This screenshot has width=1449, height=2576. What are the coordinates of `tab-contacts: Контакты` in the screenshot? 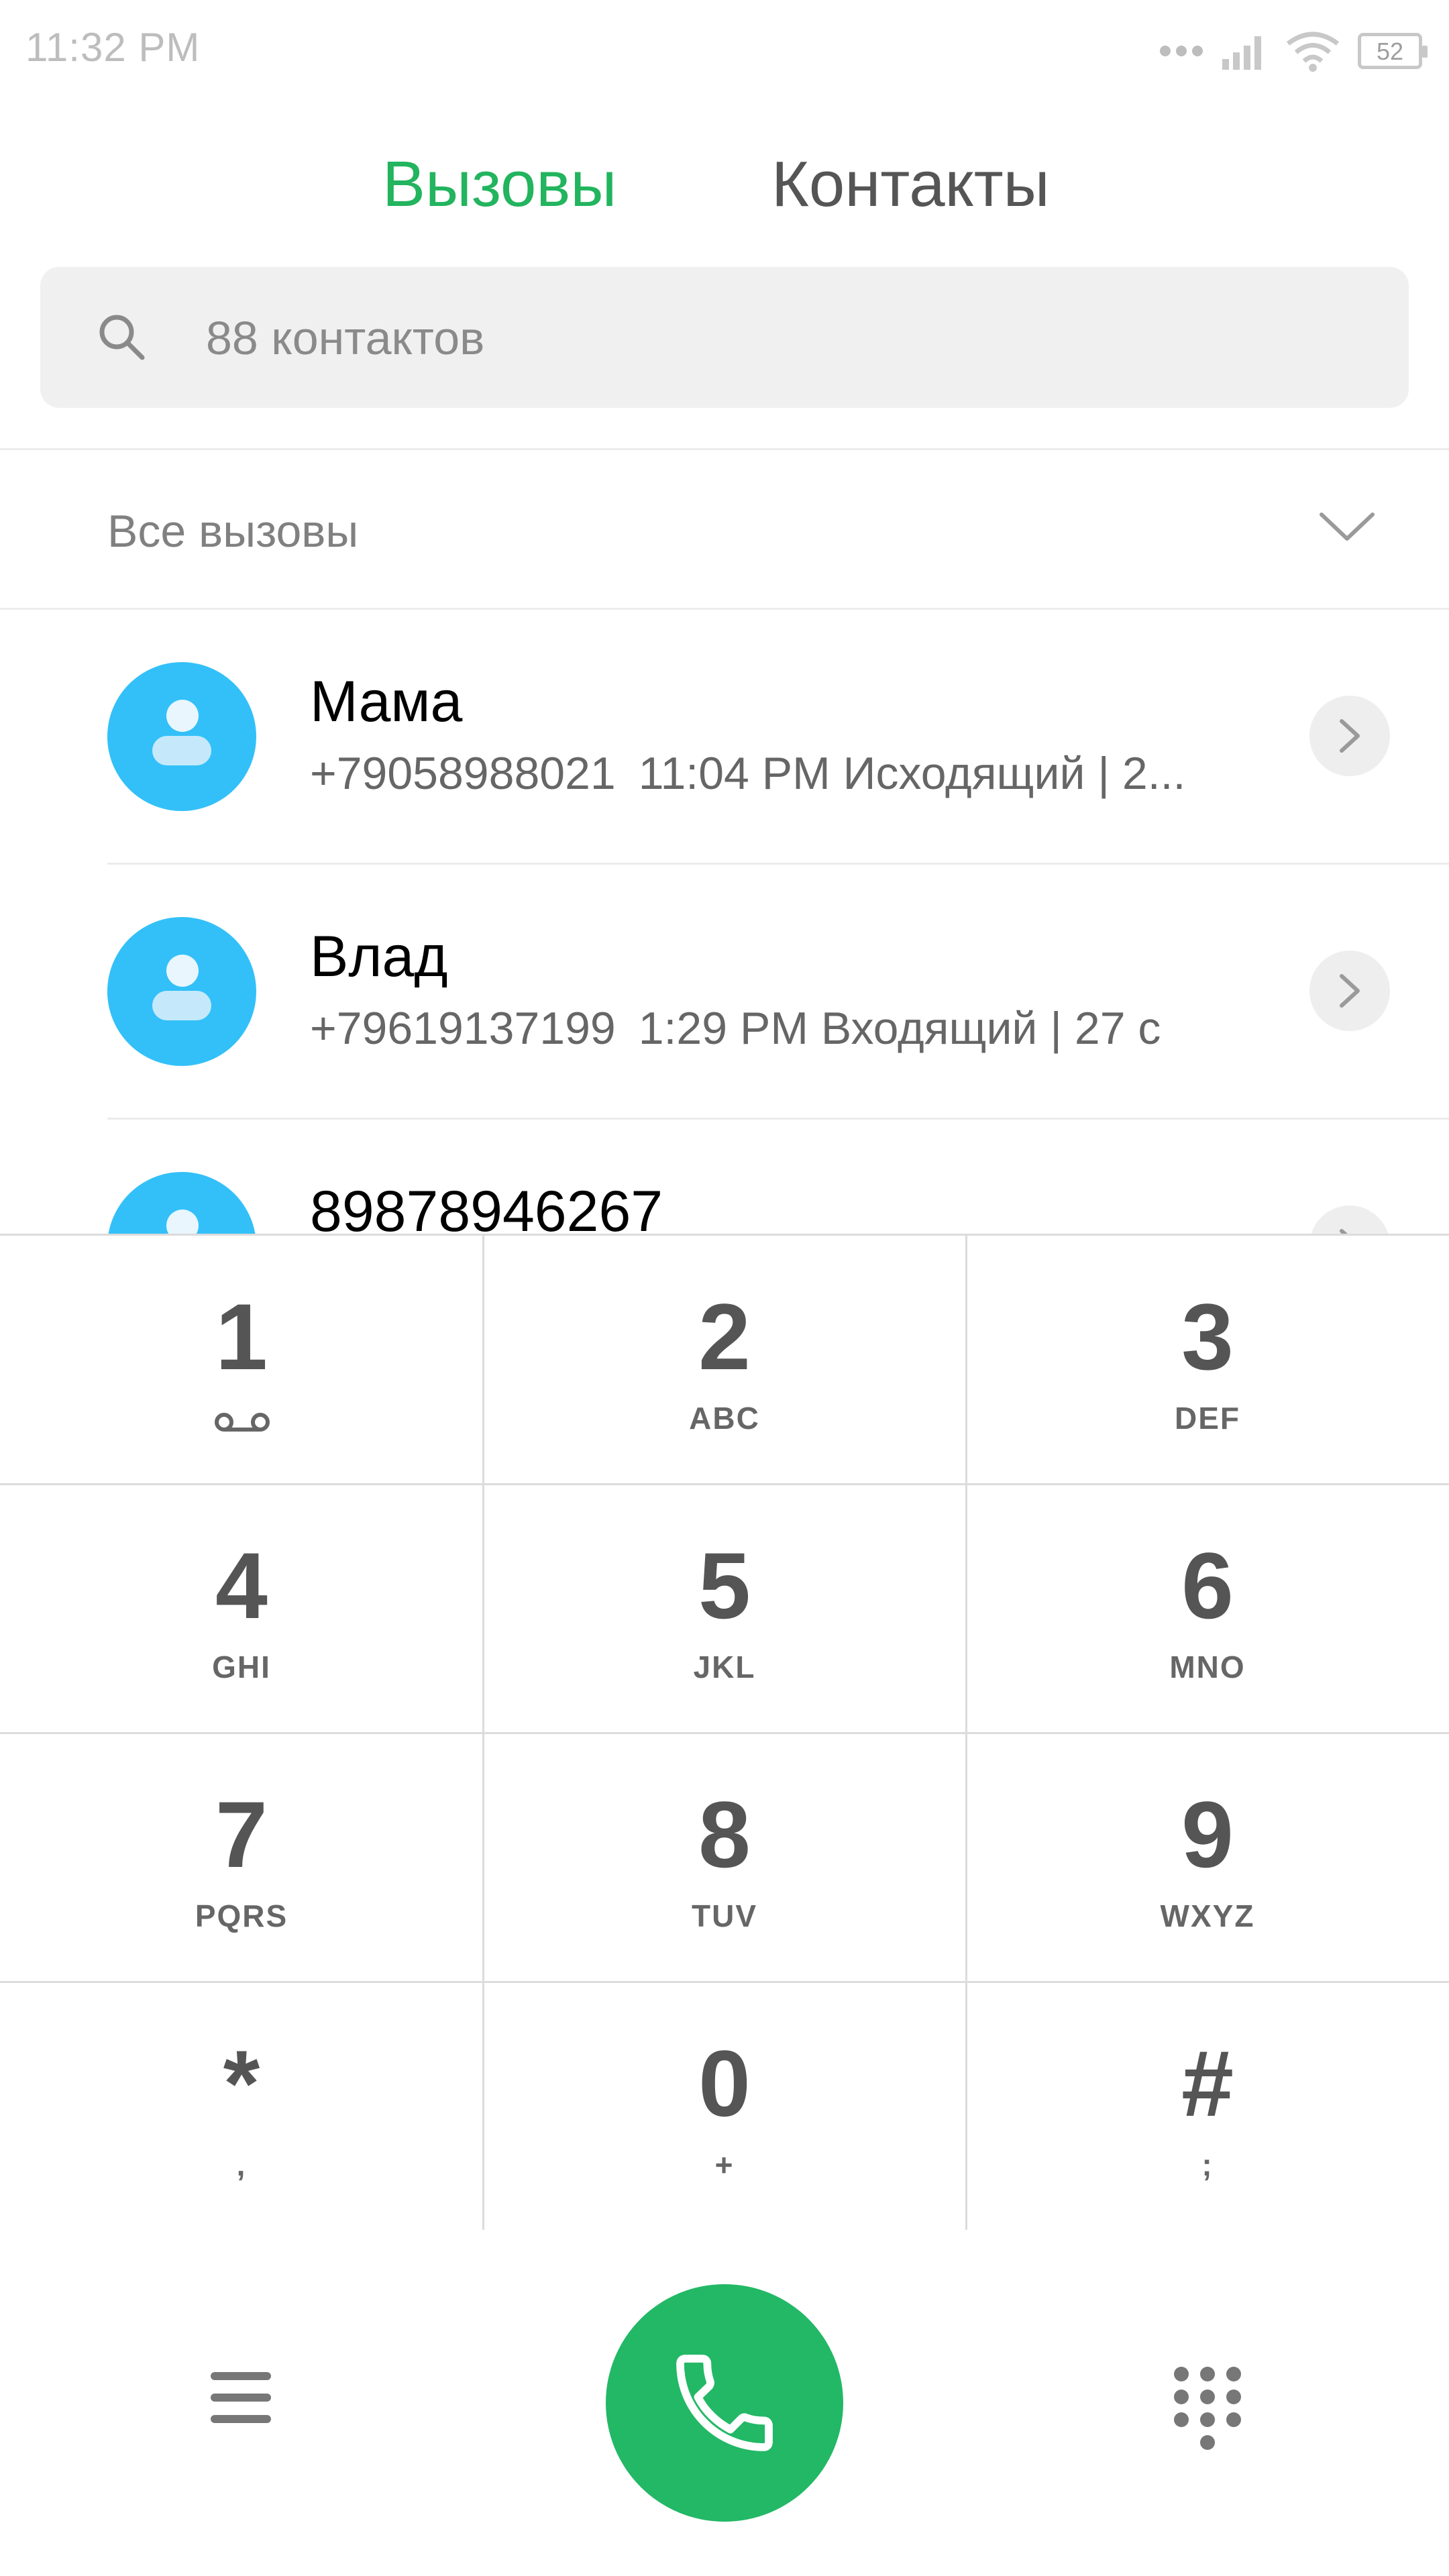 It's located at (910, 184).